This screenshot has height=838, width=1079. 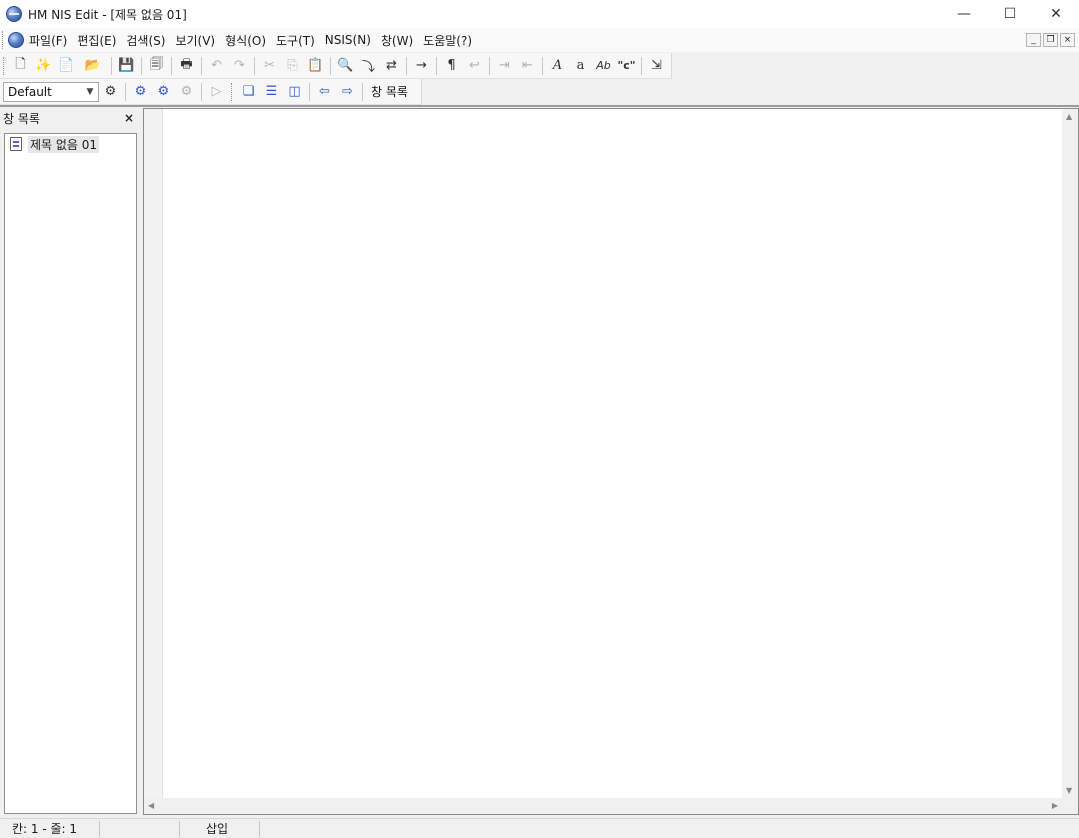 What do you see at coordinates (145, 40) in the screenshot?
I see `menu-search: 검색(S)` at bounding box center [145, 40].